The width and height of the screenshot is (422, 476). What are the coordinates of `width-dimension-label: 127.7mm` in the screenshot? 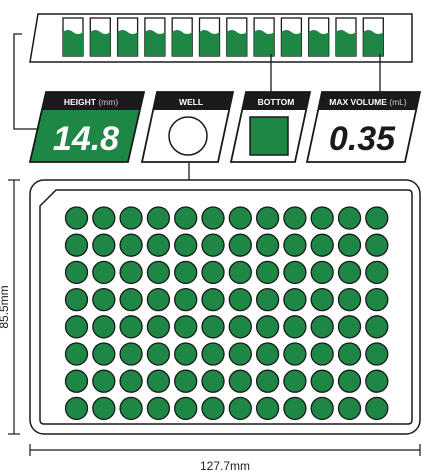 It's located at (225, 466).